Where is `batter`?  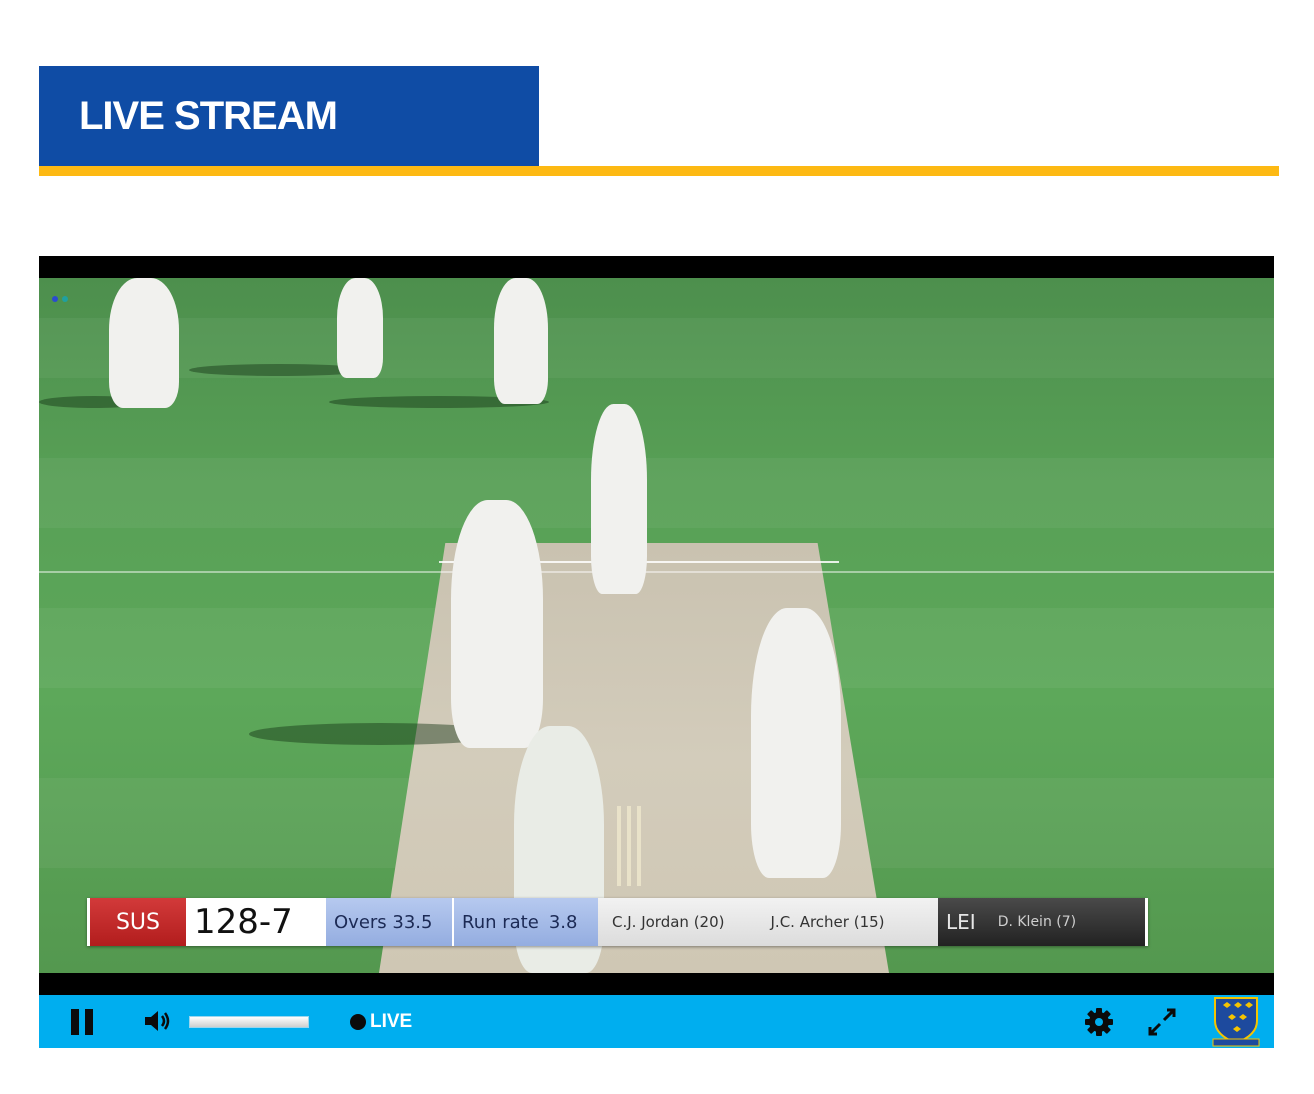 batter is located at coordinates (619, 499).